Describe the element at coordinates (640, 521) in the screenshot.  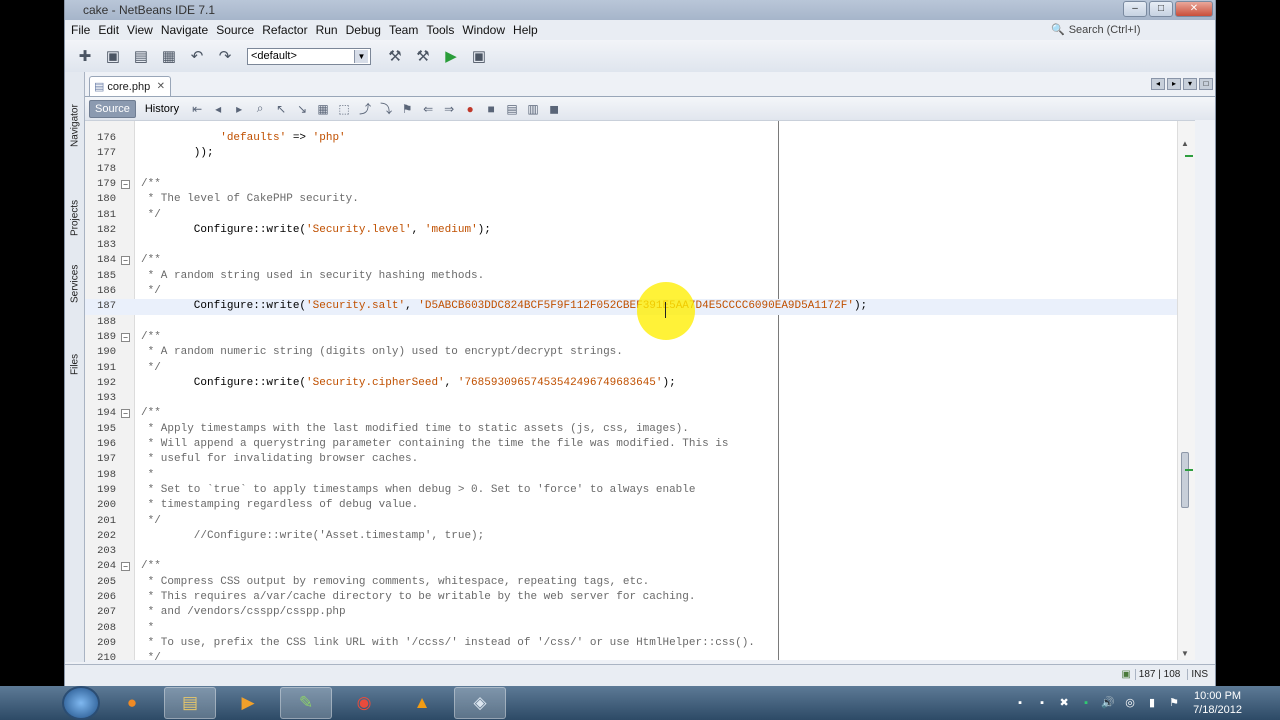
I see `code-line: 201 */` at that location.